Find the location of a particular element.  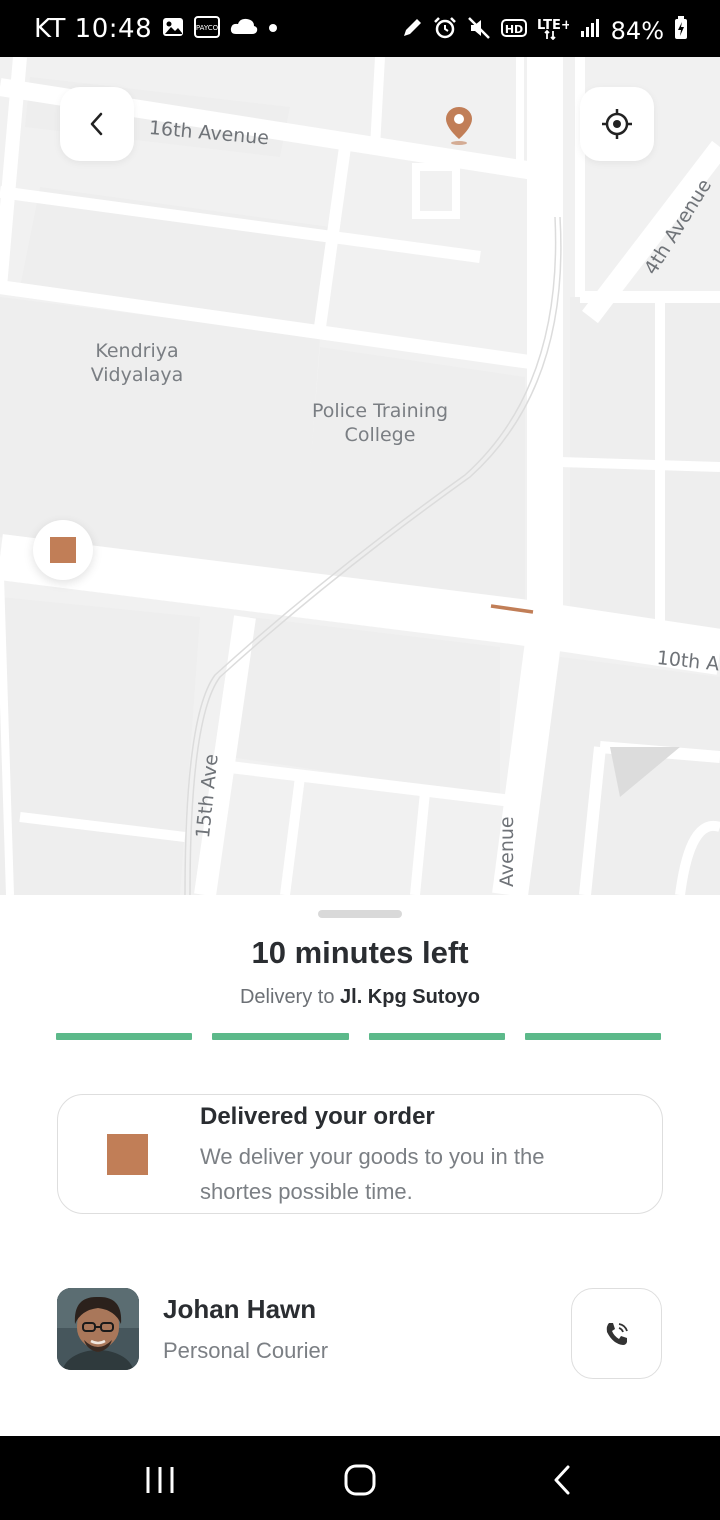

home-button is located at coordinates (360, 1480).